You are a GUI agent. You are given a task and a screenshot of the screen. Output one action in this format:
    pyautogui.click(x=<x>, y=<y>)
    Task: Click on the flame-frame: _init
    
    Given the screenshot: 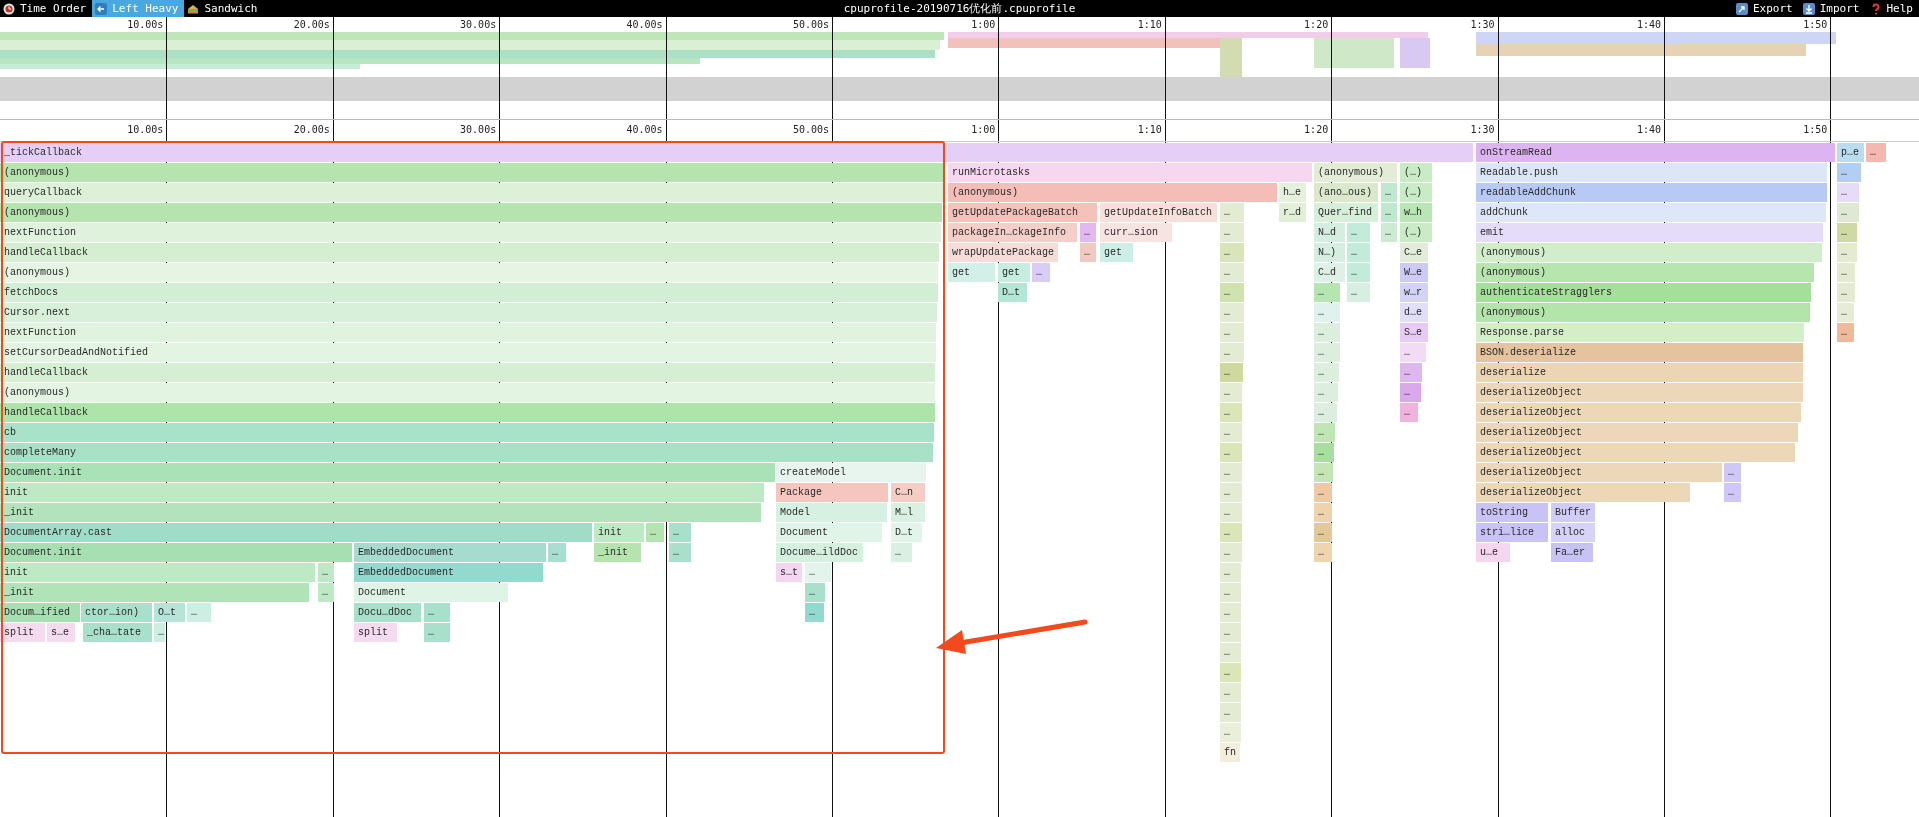 What is the action you would take?
    pyautogui.click(x=617, y=552)
    